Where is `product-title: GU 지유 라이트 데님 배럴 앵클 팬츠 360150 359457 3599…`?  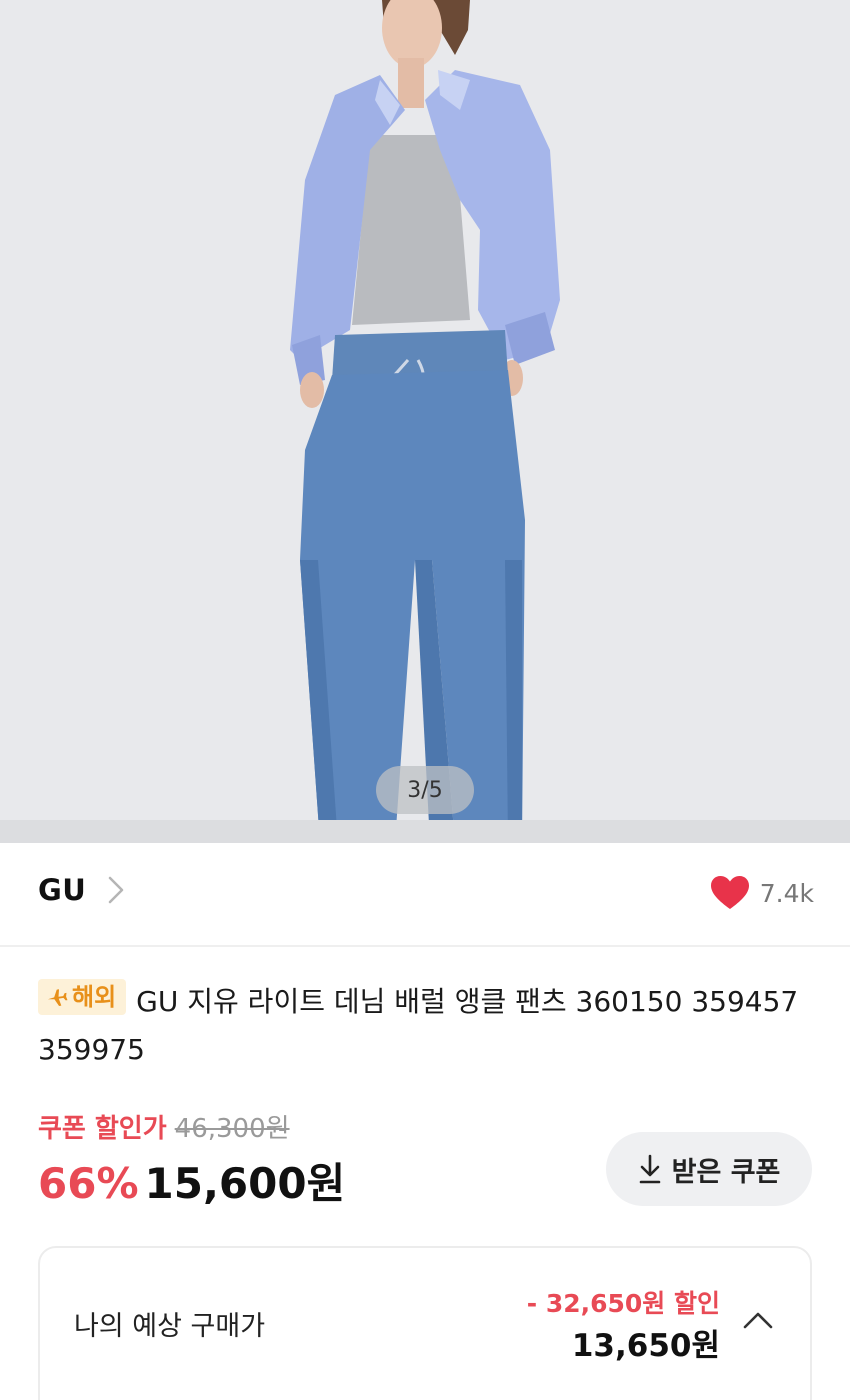 product-title: GU 지유 라이트 데님 배럴 앵클 팬츠 360150 359457 3599… is located at coordinates (418, 1025).